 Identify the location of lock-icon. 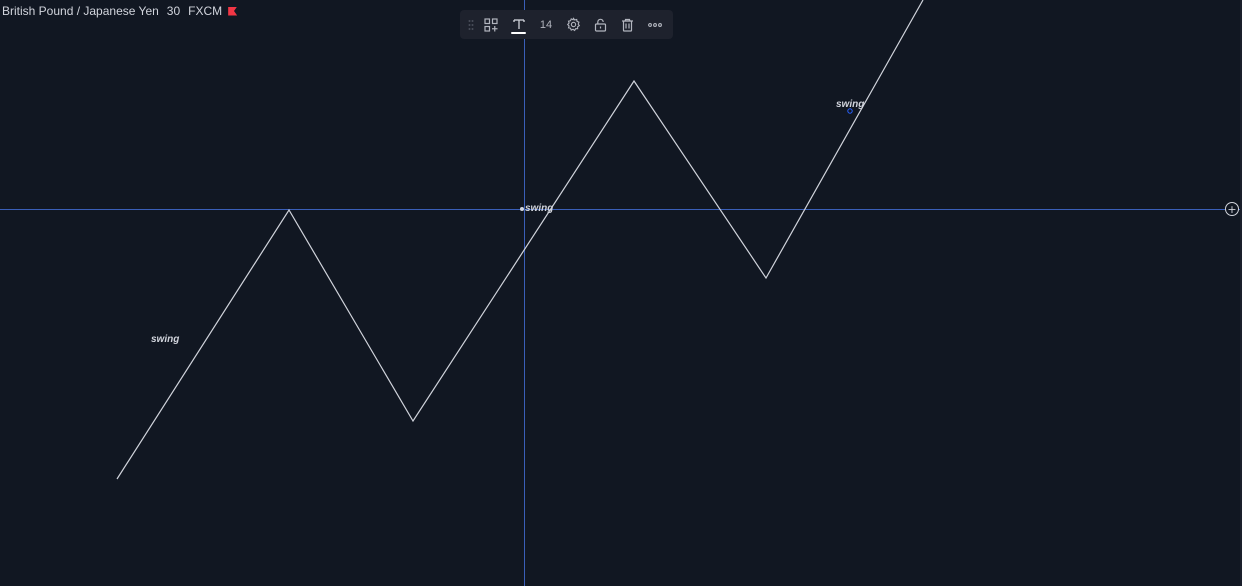
(600, 25).